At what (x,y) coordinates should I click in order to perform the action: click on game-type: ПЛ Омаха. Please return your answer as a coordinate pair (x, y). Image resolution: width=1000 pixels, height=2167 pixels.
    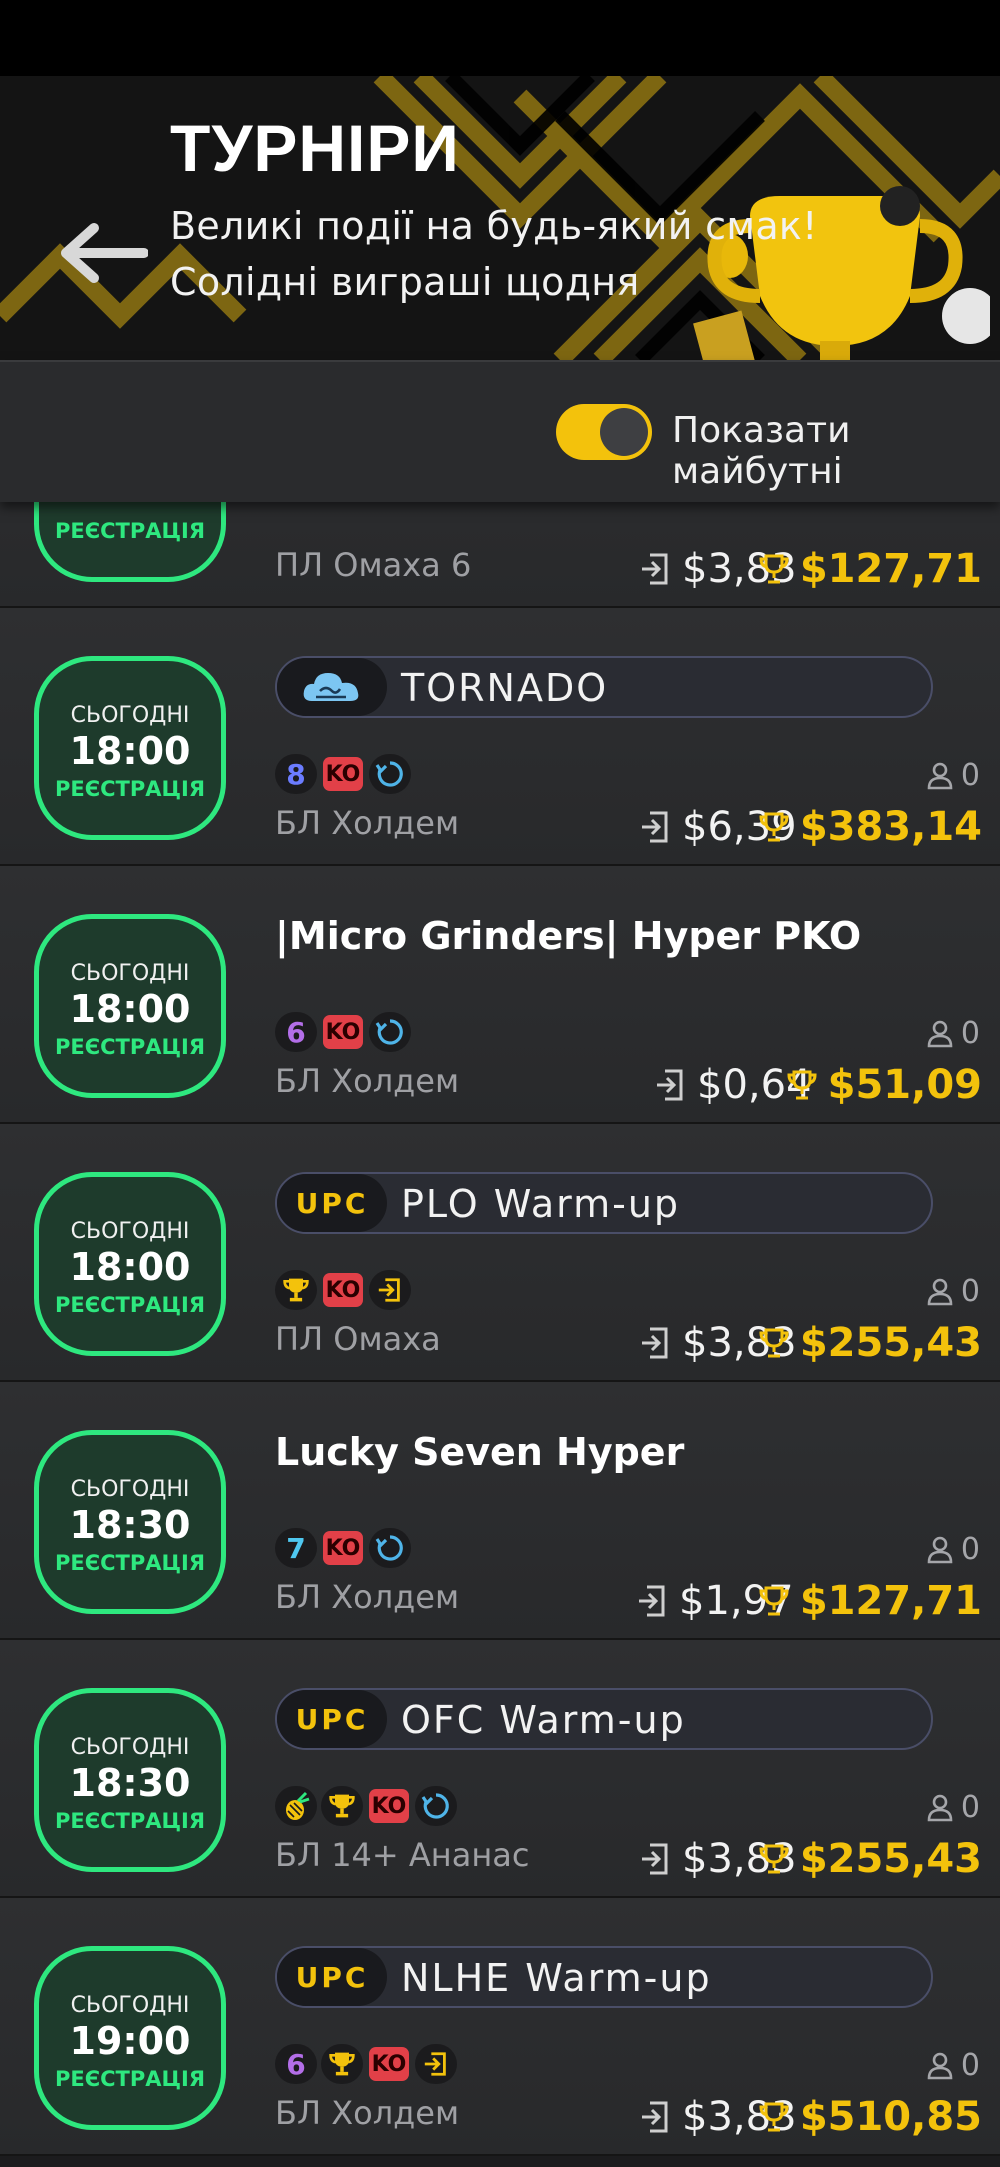
    Looking at the image, I should click on (358, 1339).